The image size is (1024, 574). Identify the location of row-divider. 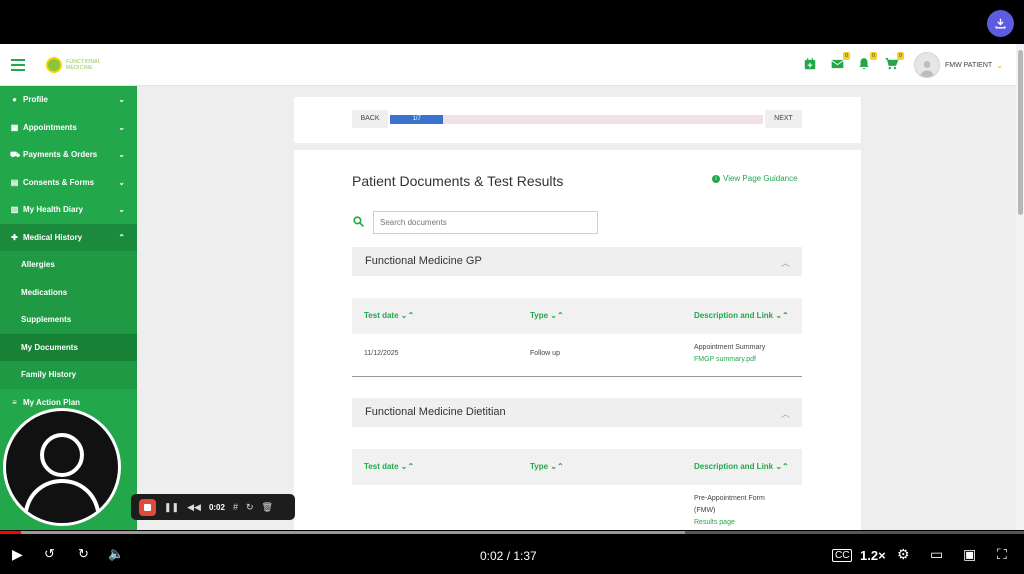
(577, 376).